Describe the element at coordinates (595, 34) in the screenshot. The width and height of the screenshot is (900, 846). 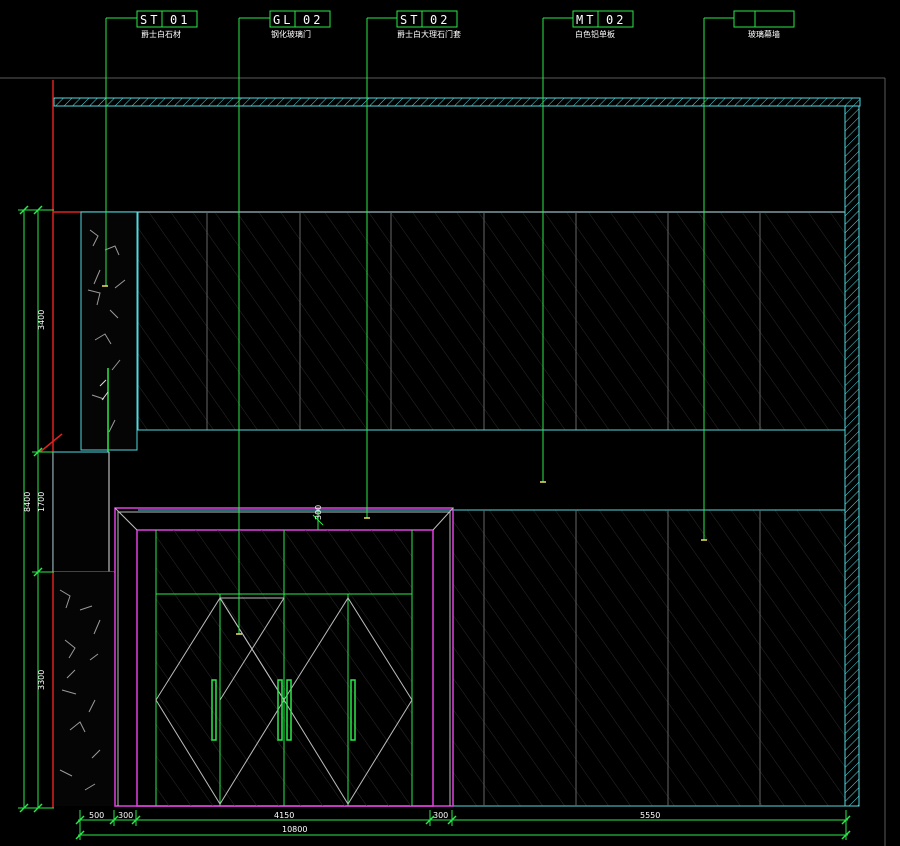
I see `tag-note: 白色铝单板` at that location.